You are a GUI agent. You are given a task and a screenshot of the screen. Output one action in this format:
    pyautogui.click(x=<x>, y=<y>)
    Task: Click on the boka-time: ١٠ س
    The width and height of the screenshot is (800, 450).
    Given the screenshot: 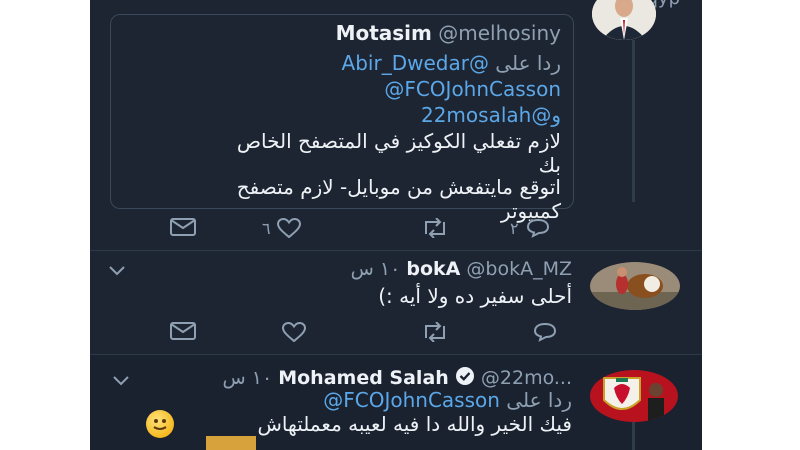 What is the action you would take?
    pyautogui.click(x=376, y=269)
    